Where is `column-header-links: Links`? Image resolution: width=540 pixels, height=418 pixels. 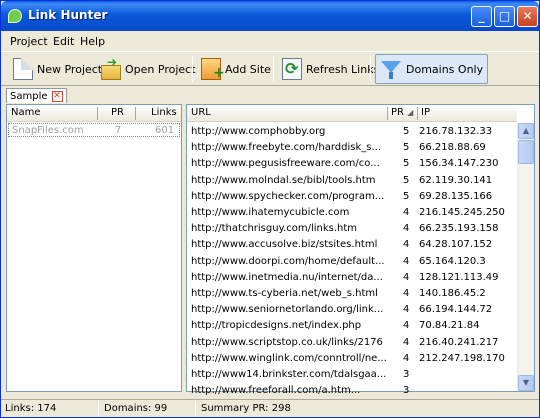
column-header-links: Links is located at coordinates (158, 113).